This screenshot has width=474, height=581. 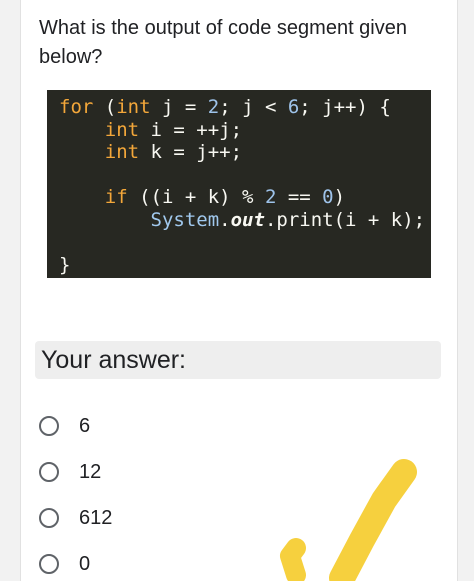 What do you see at coordinates (191, 129) in the screenshot?
I see `code-text: i = ++j;` at bounding box center [191, 129].